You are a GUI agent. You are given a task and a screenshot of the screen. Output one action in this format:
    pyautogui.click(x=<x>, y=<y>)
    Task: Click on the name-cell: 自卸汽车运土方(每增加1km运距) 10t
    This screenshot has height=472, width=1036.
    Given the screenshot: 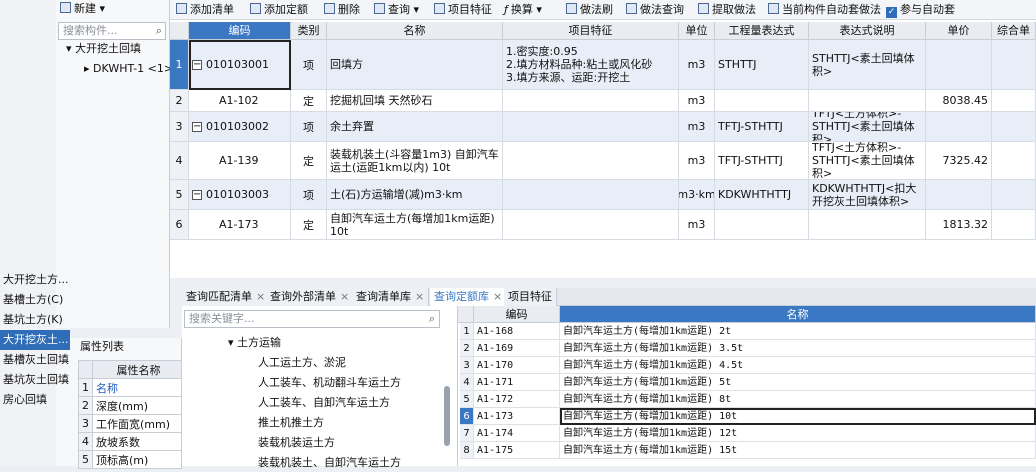 What is the action you would take?
    pyautogui.click(x=415, y=225)
    